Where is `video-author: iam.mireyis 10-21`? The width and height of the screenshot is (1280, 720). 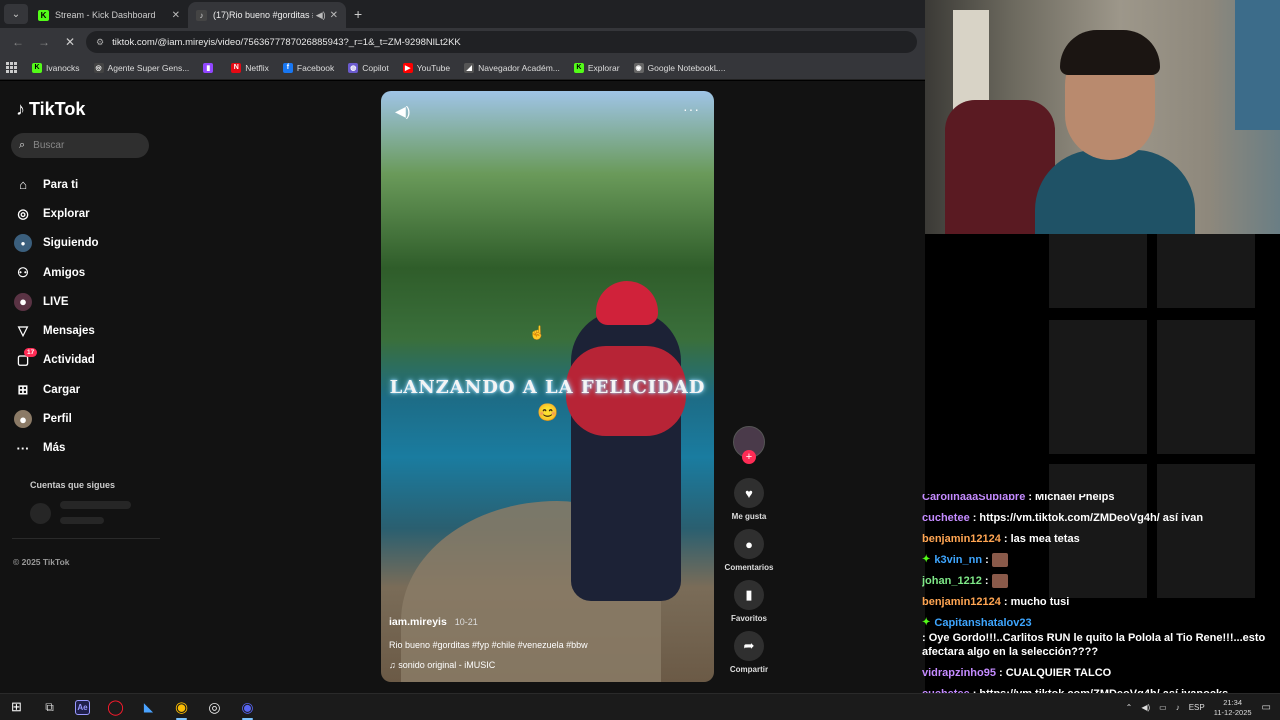 video-author: iam.mireyis 10-21 is located at coordinates (433, 622).